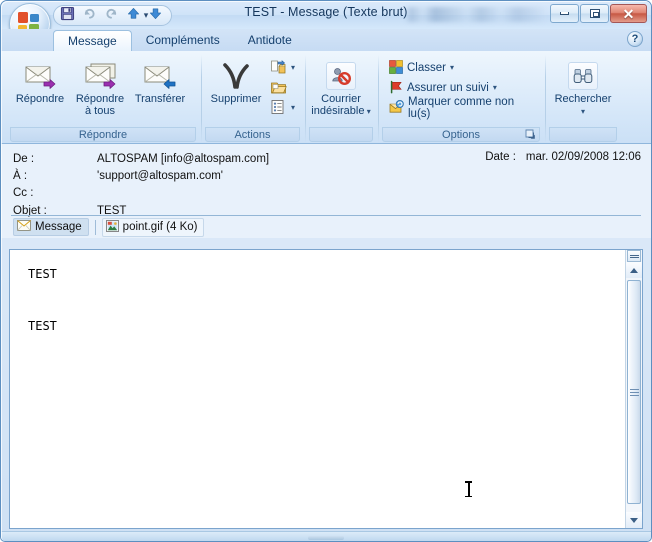 The height and width of the screenshot is (542, 652). What do you see at coordinates (100, 105) in the screenshot?
I see `reply-all-label: Répondre à tous` at bounding box center [100, 105].